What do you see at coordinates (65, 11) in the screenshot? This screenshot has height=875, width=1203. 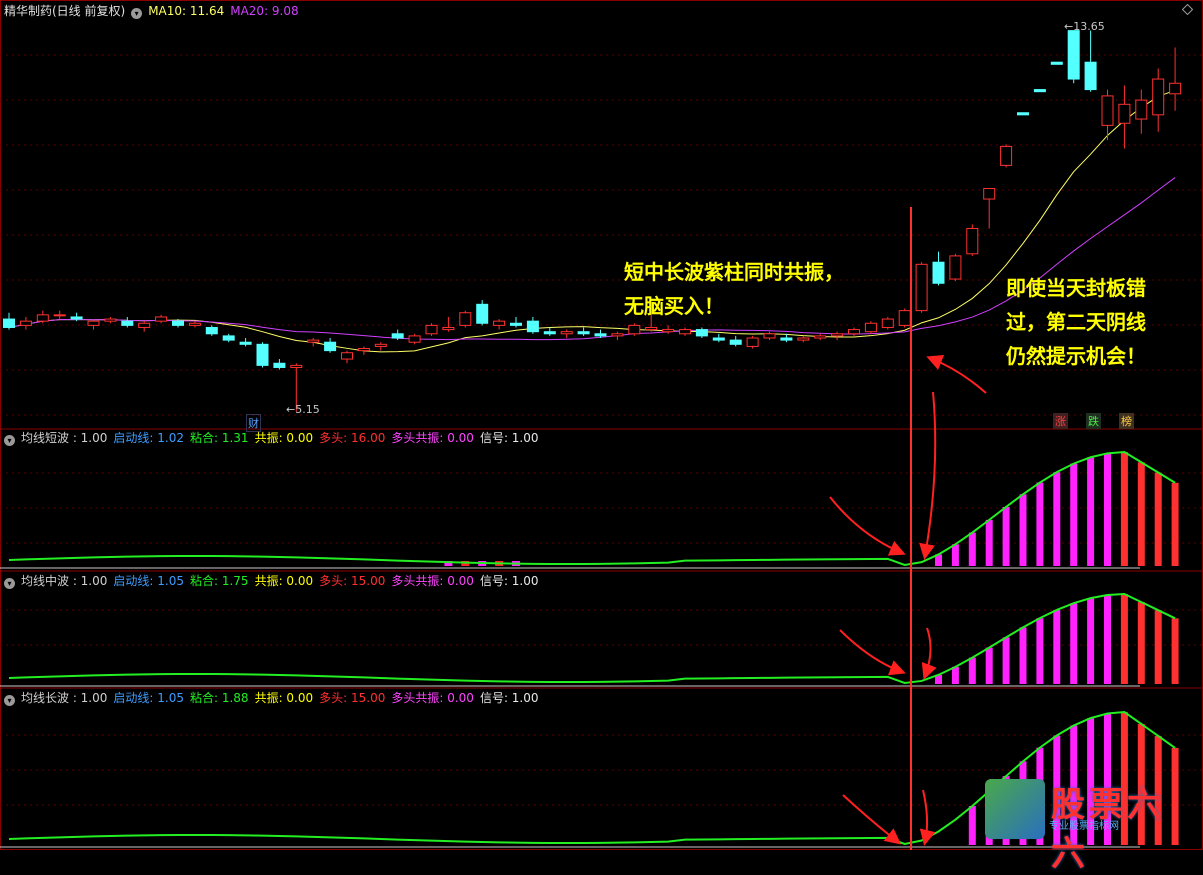 I see `stock-title: 精华制药(日线 前复权)` at bounding box center [65, 11].